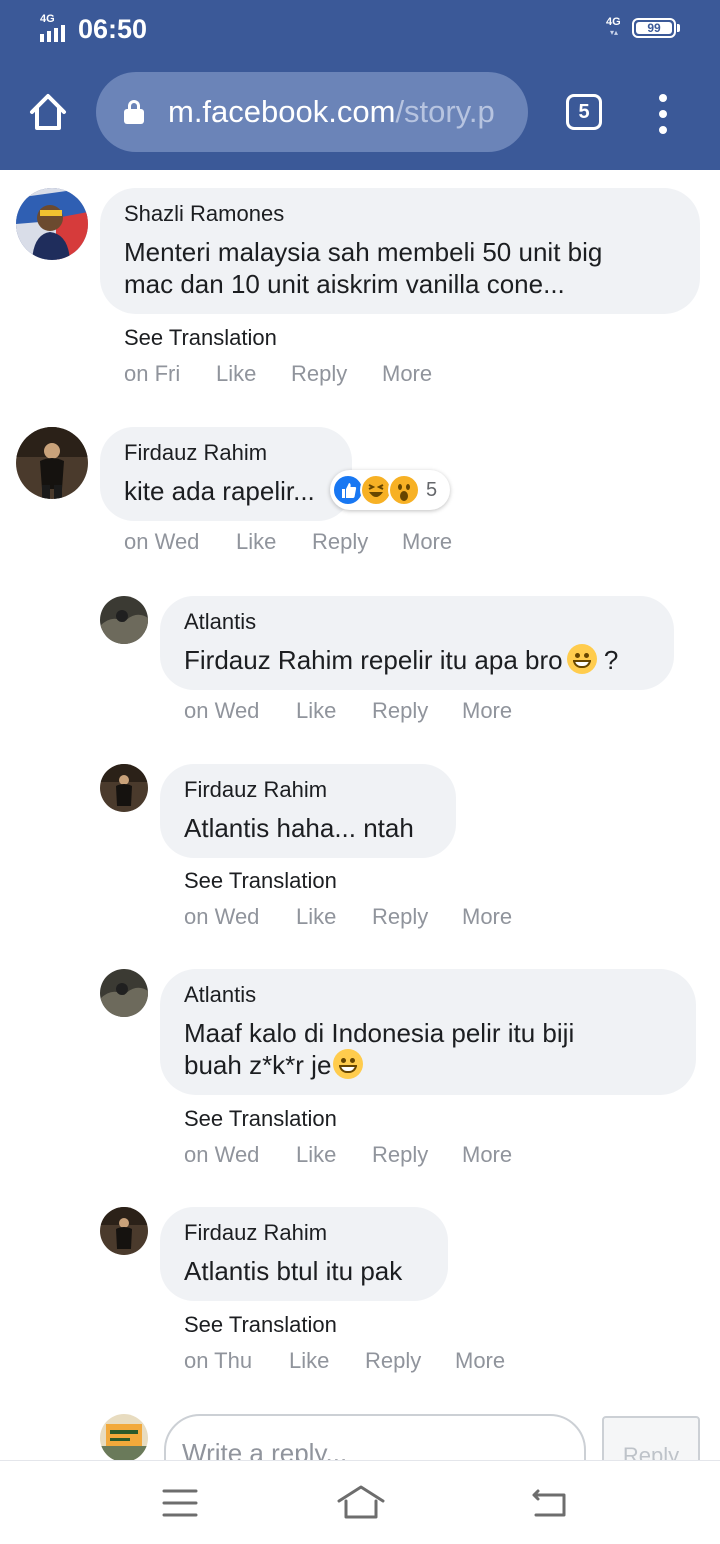 This screenshot has height=1544, width=720. I want to click on network-type-right: 4G, so click(613, 22).